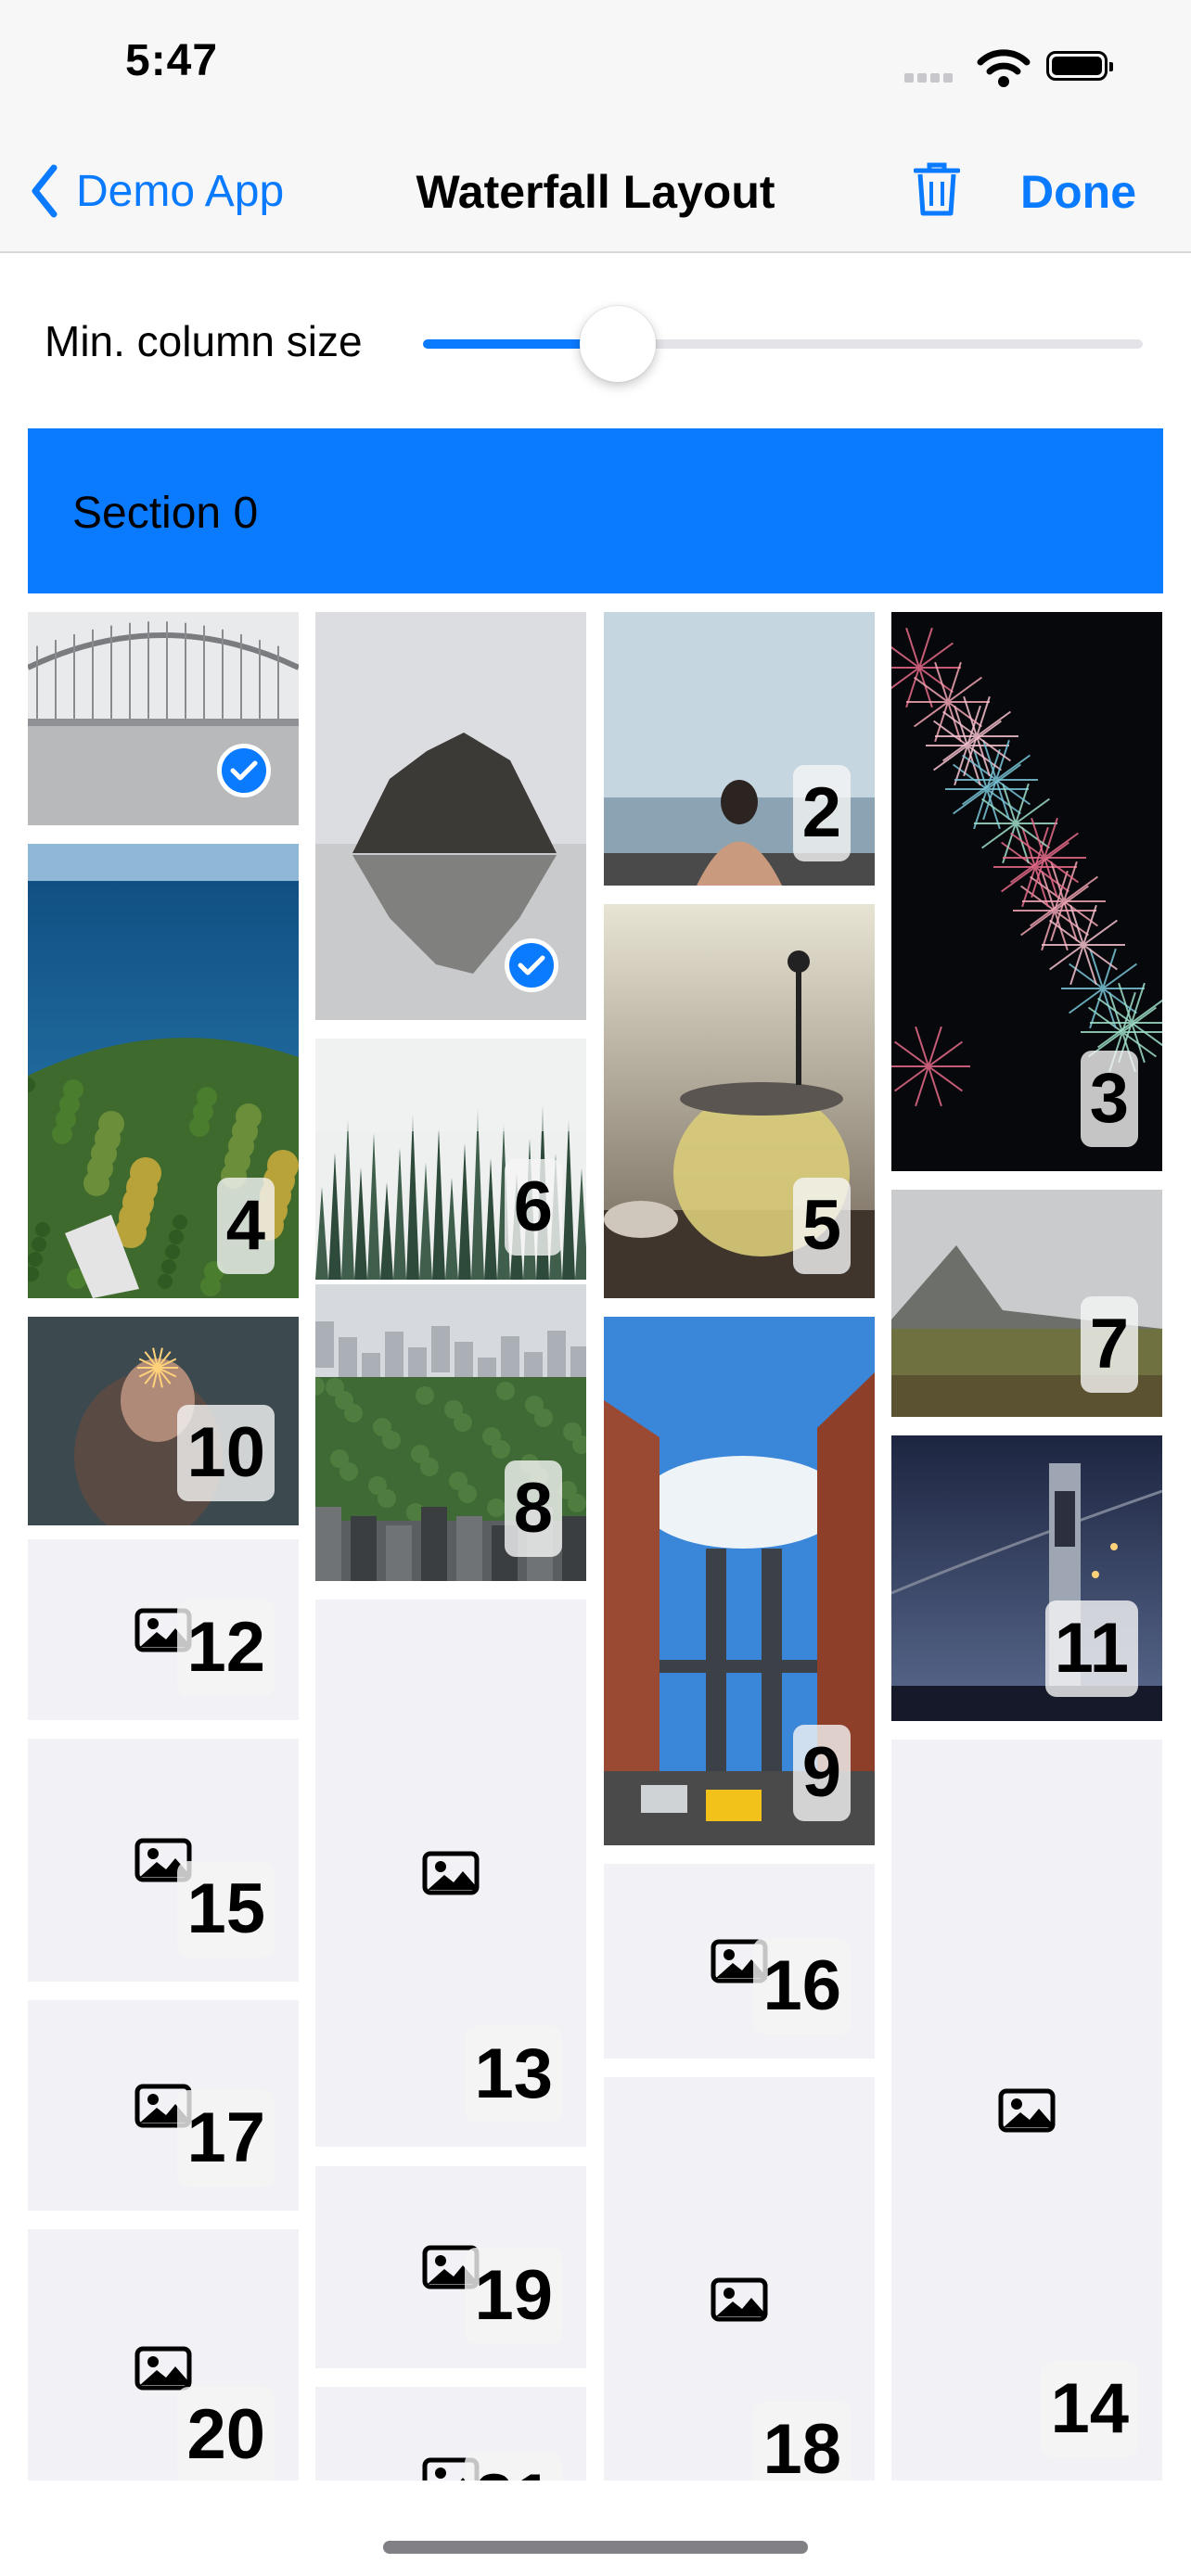 The height and width of the screenshot is (2576, 1191). What do you see at coordinates (226, 2433) in the screenshot?
I see `item-number-label: 20` at bounding box center [226, 2433].